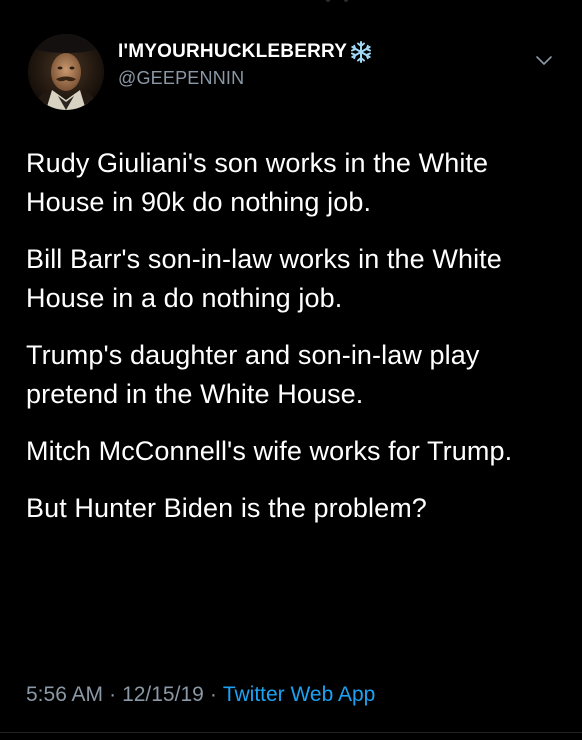 The image size is (582, 740). What do you see at coordinates (226, 508) in the screenshot?
I see `tweet-paragraph: But Hunter Biden is the problem?` at bounding box center [226, 508].